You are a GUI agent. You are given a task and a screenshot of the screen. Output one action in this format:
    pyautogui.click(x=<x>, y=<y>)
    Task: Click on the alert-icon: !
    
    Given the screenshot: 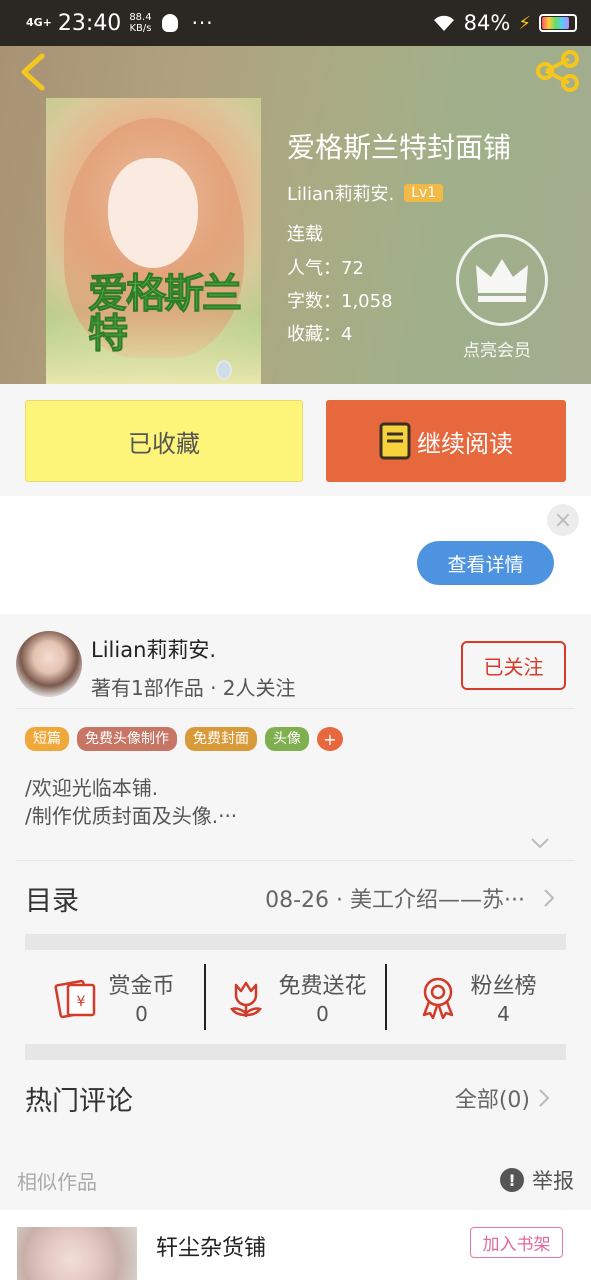 What is the action you would take?
    pyautogui.click(x=512, y=1180)
    